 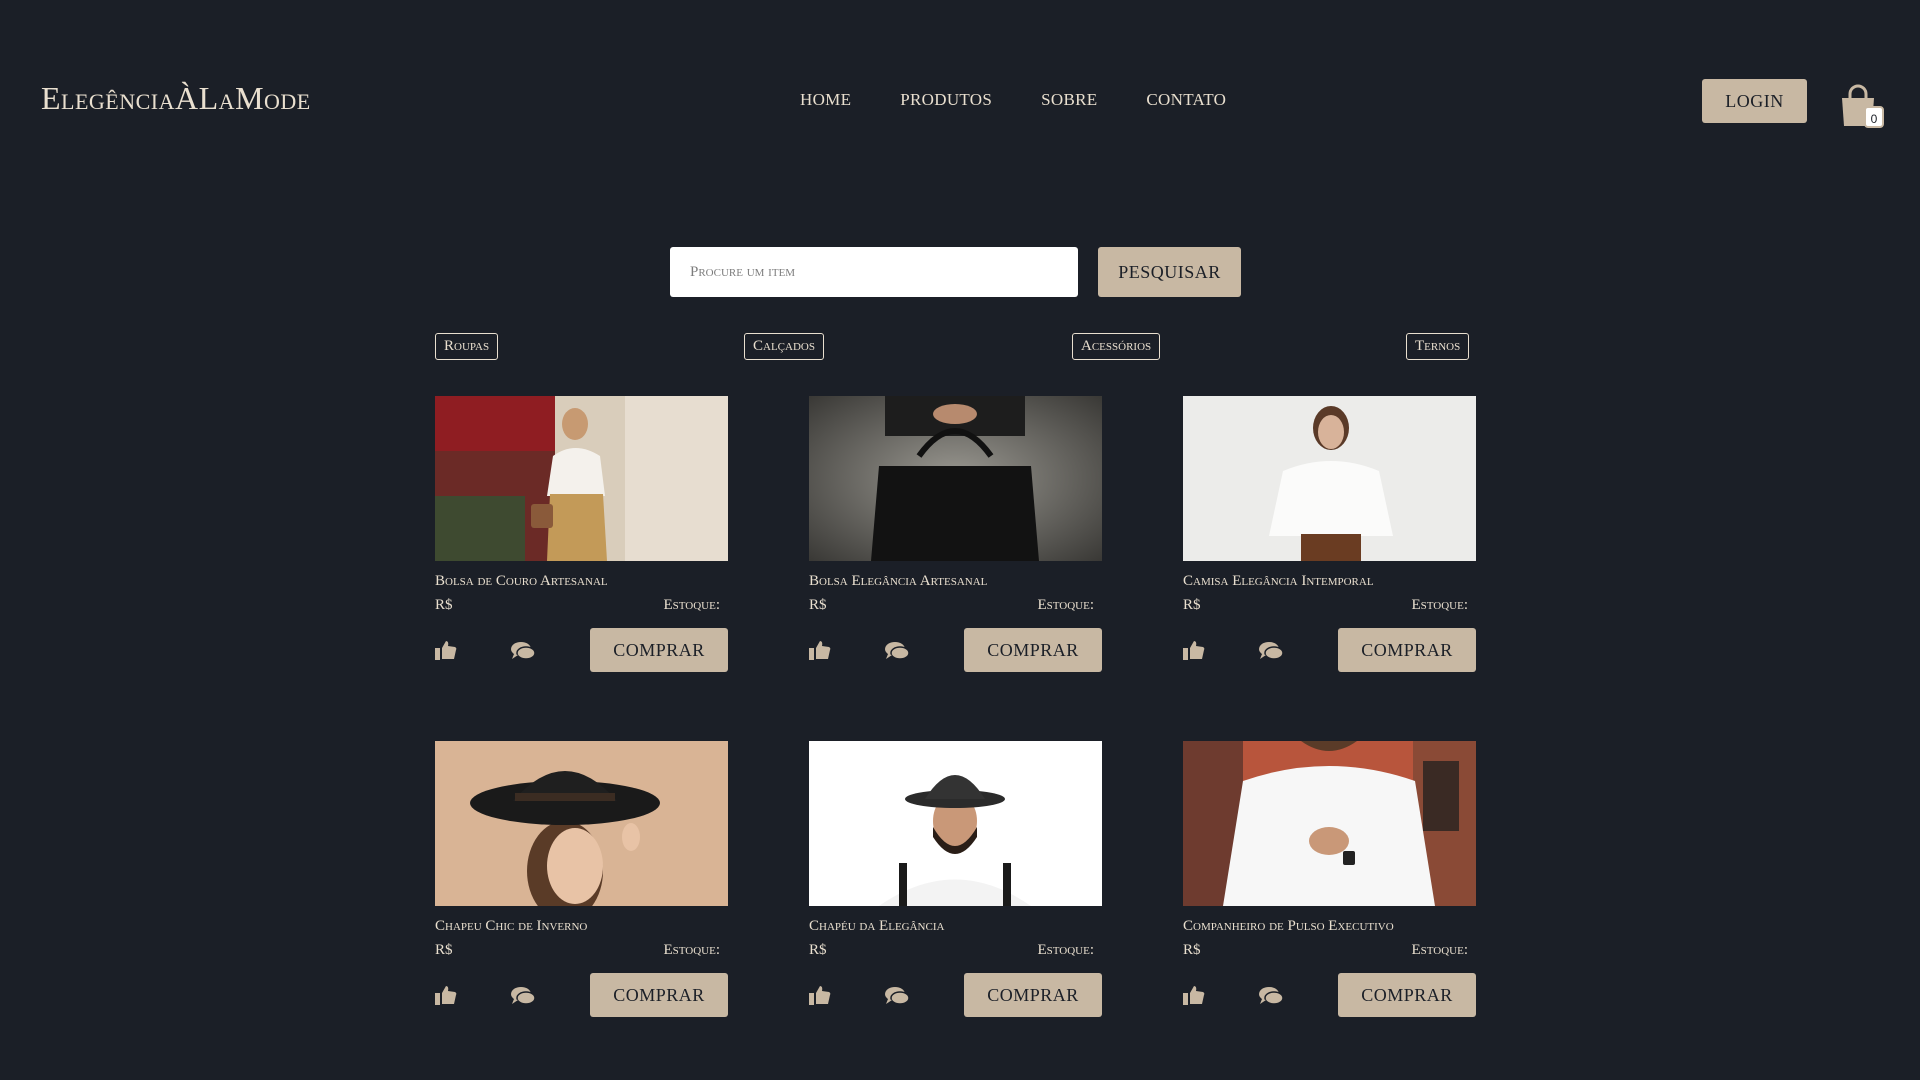 What do you see at coordinates (1278, 581) in the screenshot?
I see `product-name: Camisa Elegância Intemporal` at bounding box center [1278, 581].